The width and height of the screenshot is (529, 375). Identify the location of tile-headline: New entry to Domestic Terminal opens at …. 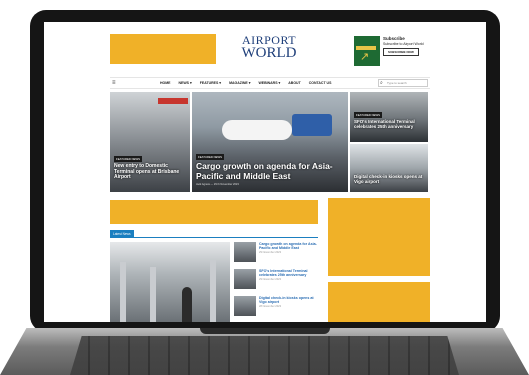
(150, 172).